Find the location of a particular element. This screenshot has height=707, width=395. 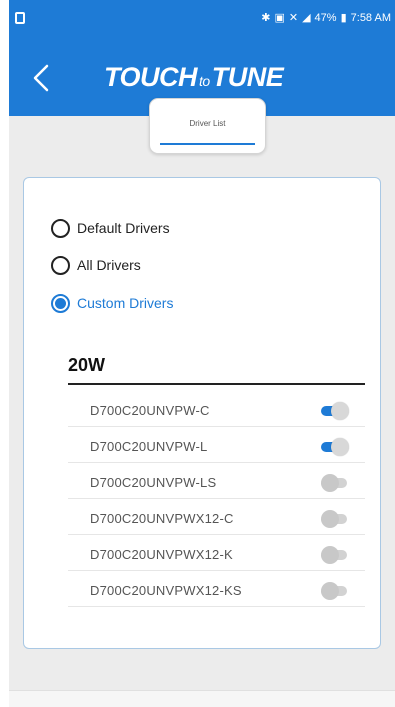

radio-option: Default Drivers is located at coordinates (110, 228).